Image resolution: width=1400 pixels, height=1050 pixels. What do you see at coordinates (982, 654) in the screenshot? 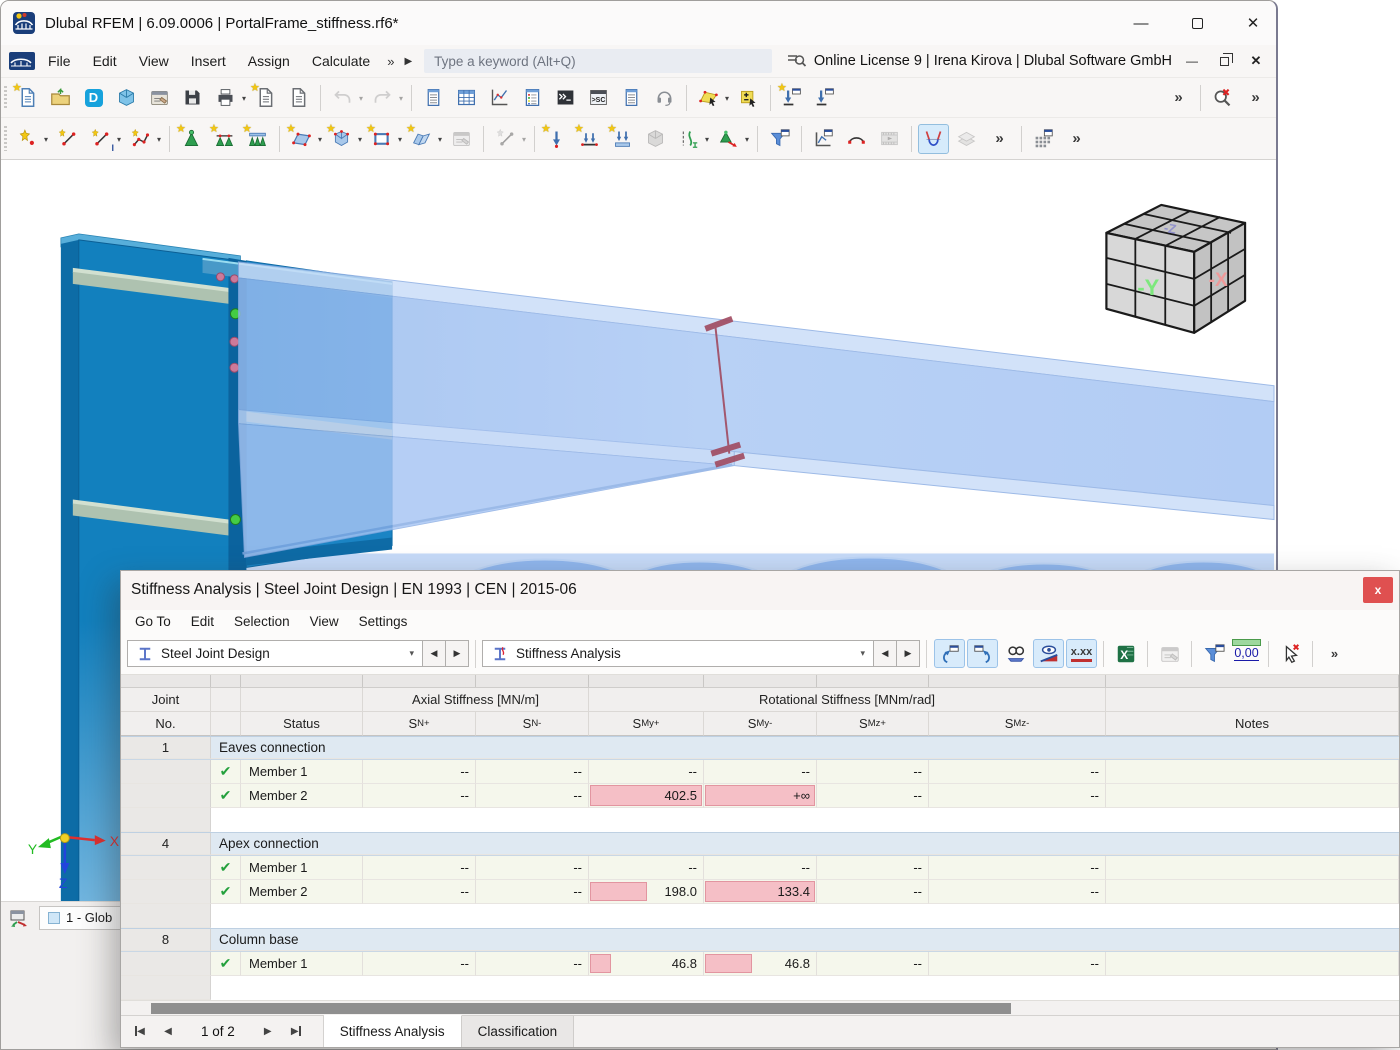
I see `jump-to-next-button` at bounding box center [982, 654].